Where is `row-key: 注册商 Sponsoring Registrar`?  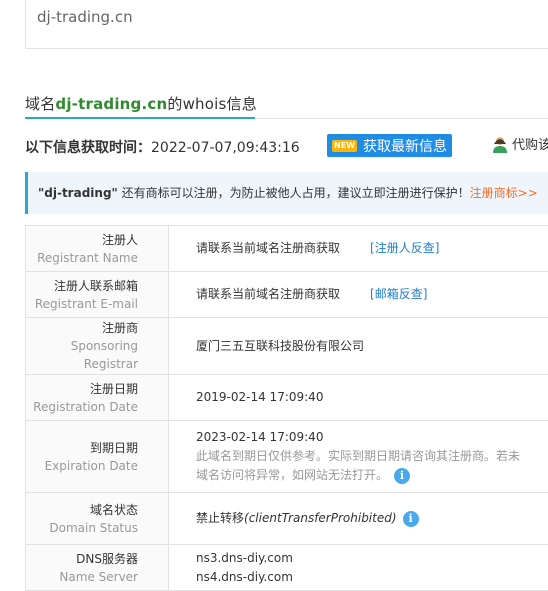
row-key: 注册商 Sponsoring Registrar is located at coordinates (97, 346).